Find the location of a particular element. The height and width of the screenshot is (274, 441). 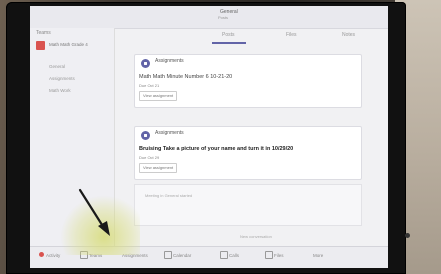

card-title: Math Math Minute Number 6 10-21-20 is located at coordinates (186, 77).